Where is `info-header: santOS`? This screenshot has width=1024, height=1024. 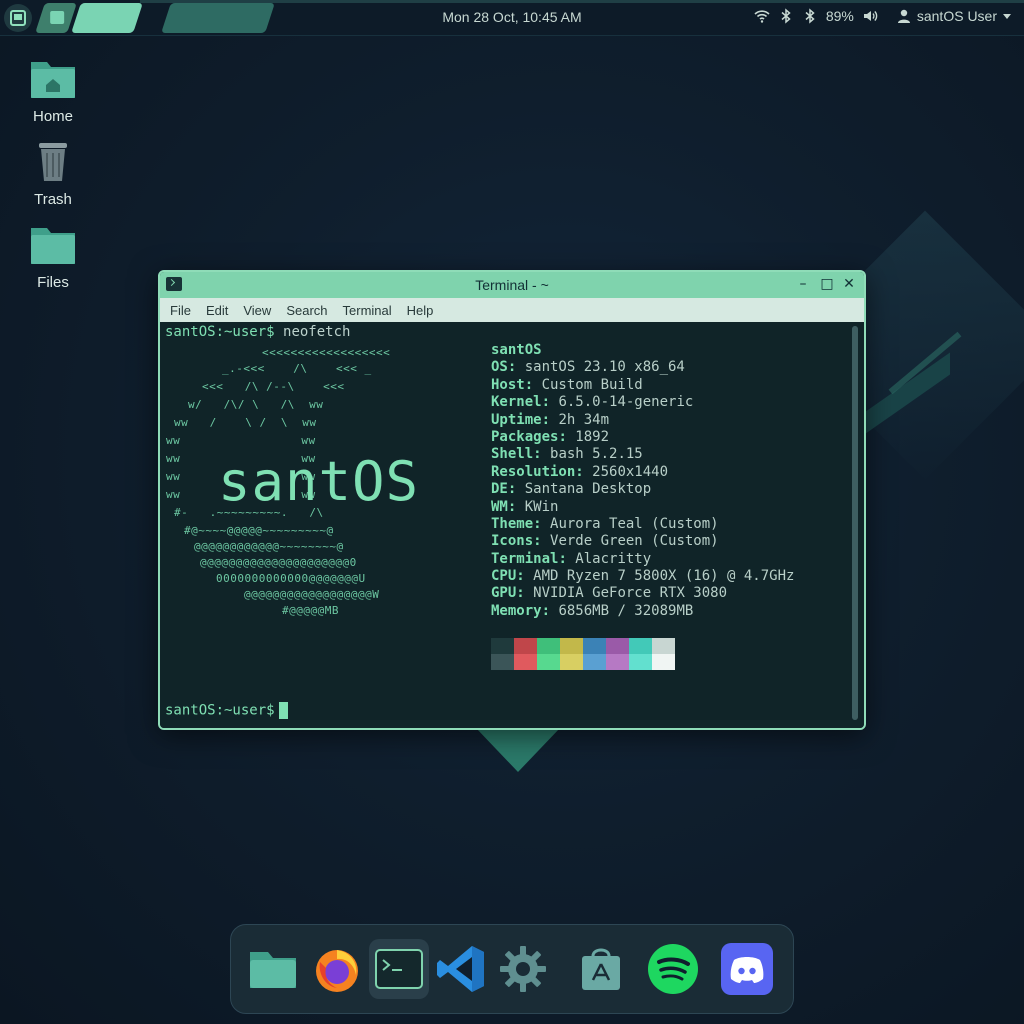 info-header: santOS is located at coordinates (516, 350).